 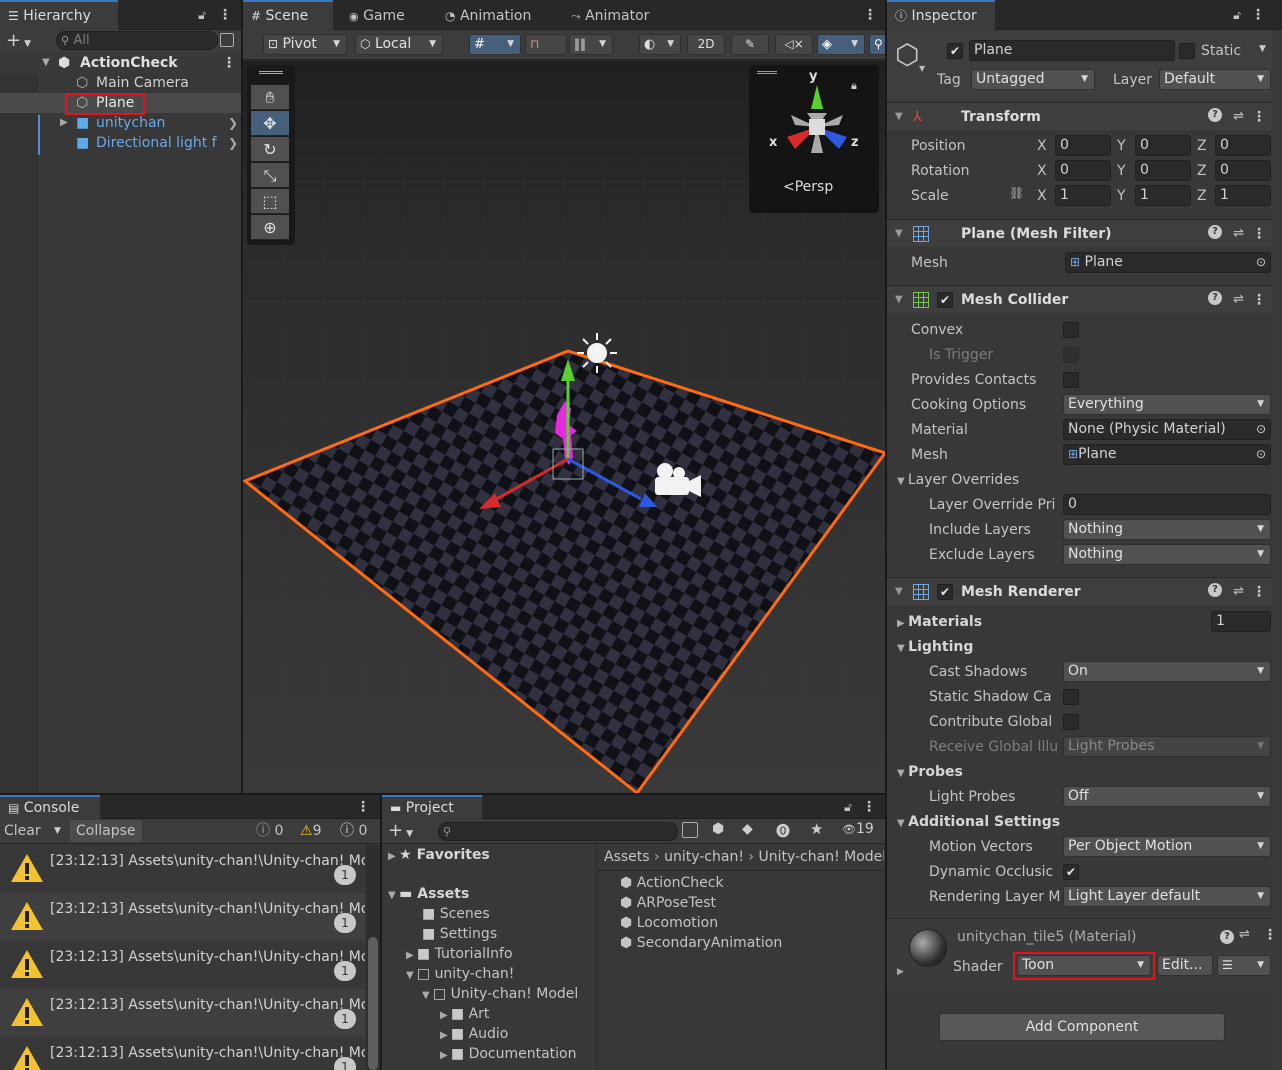 What do you see at coordinates (22, 831) in the screenshot?
I see `clear-button: Clear` at bounding box center [22, 831].